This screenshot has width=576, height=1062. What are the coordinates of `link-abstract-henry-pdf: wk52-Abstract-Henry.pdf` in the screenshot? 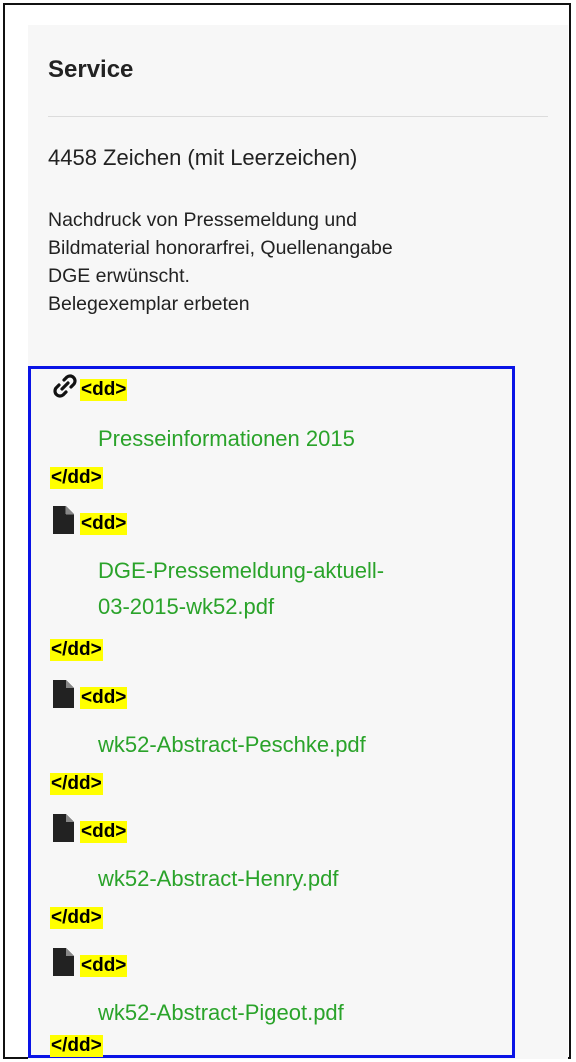 It's located at (218, 879).